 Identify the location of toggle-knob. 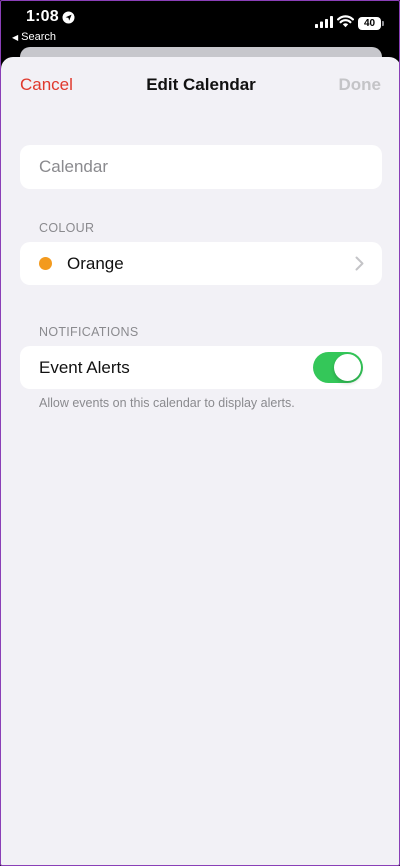
(347, 367).